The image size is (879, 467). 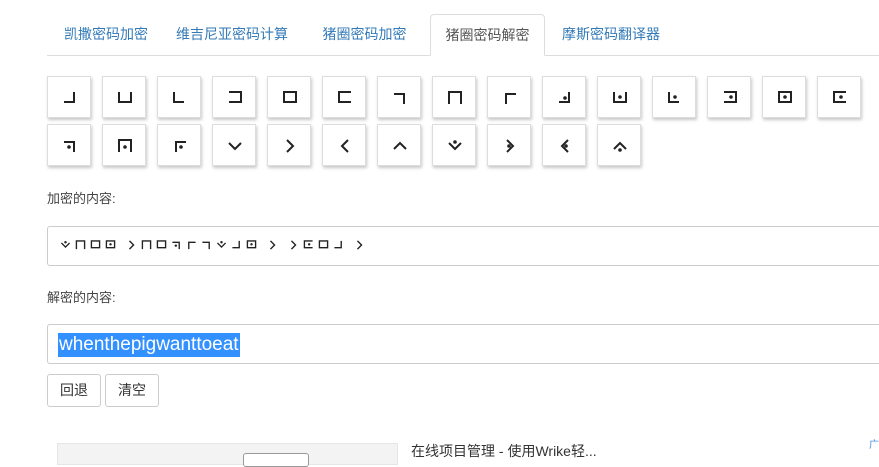 I want to click on pigpen-p-icon, so click(x=69, y=146).